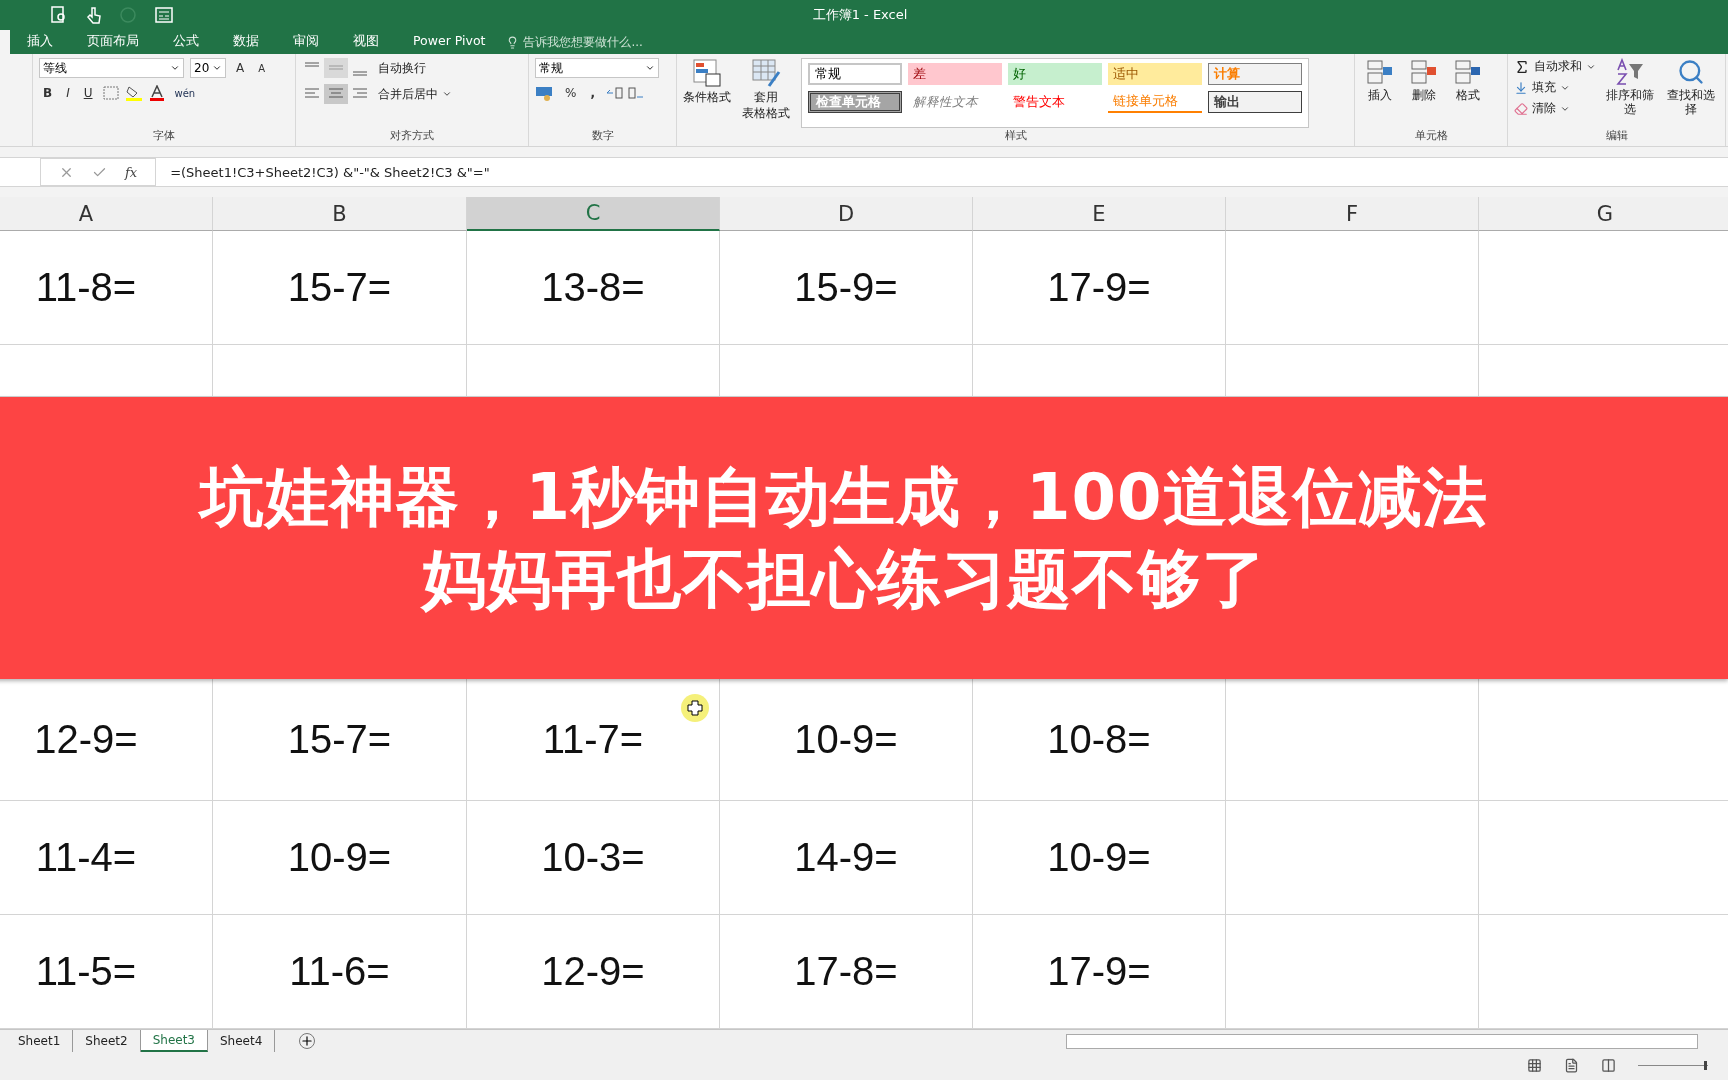 This screenshot has width=1728, height=1080. Describe the element at coordinates (1603, 214) in the screenshot. I see `column-header: G` at that location.